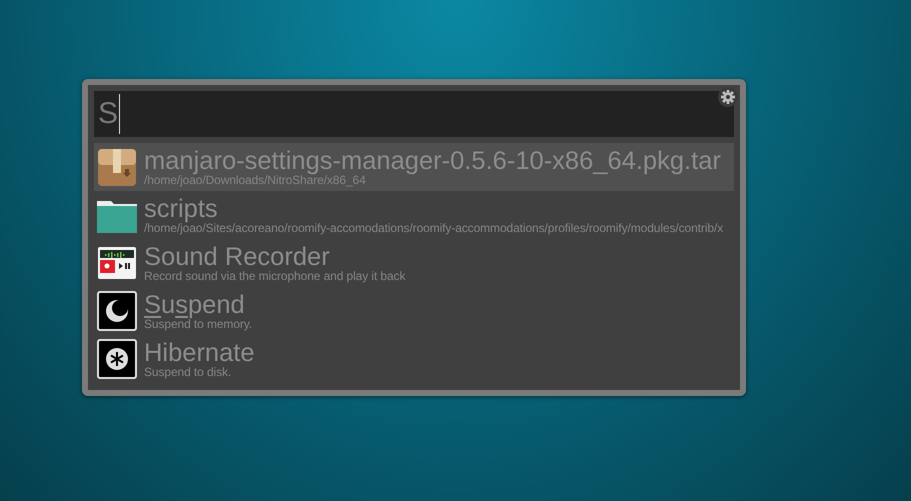 The width and height of the screenshot is (911, 501). Describe the element at coordinates (414, 263) in the screenshot. I see `result-item: Sound Recorder Record sound via the microphone and play it back` at that location.